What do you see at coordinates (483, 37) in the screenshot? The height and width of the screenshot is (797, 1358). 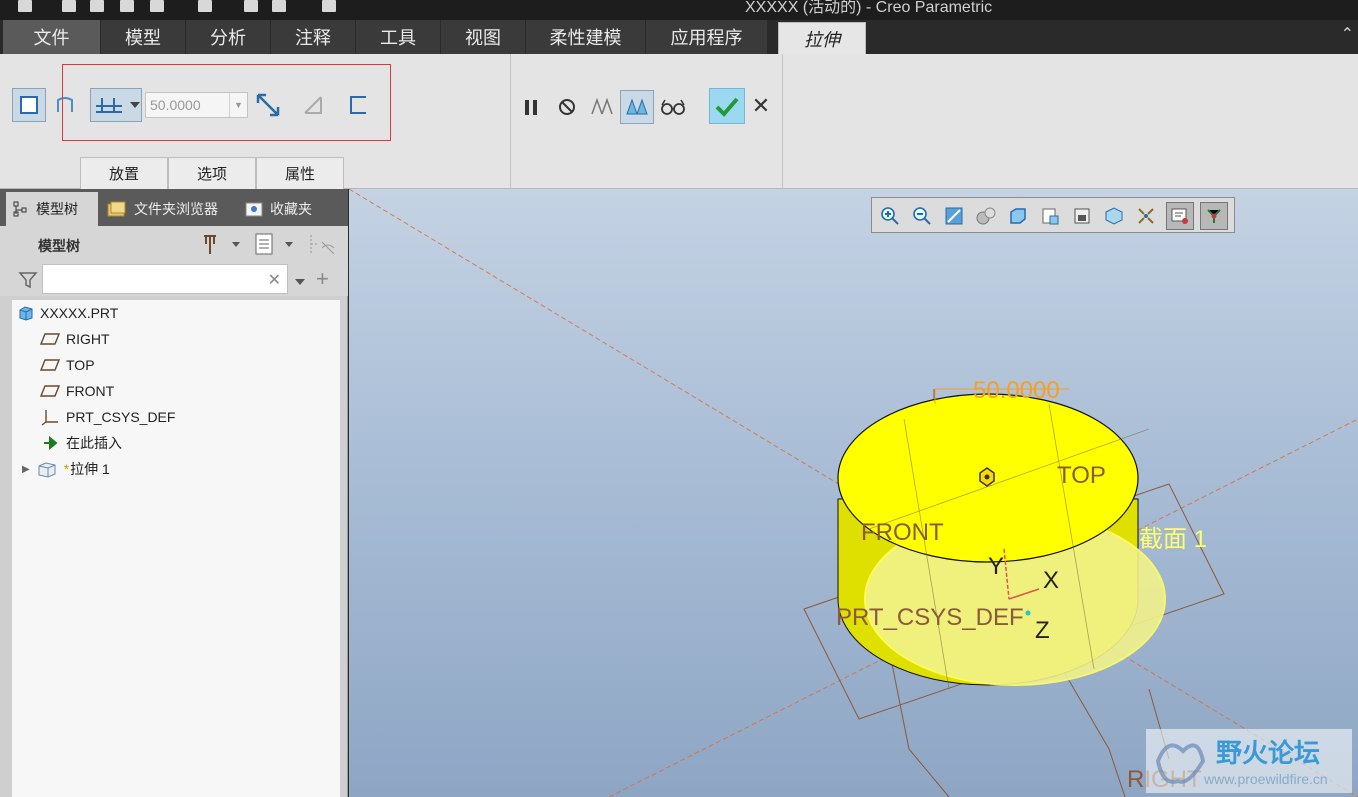 I see `tab-view: 视图` at bounding box center [483, 37].